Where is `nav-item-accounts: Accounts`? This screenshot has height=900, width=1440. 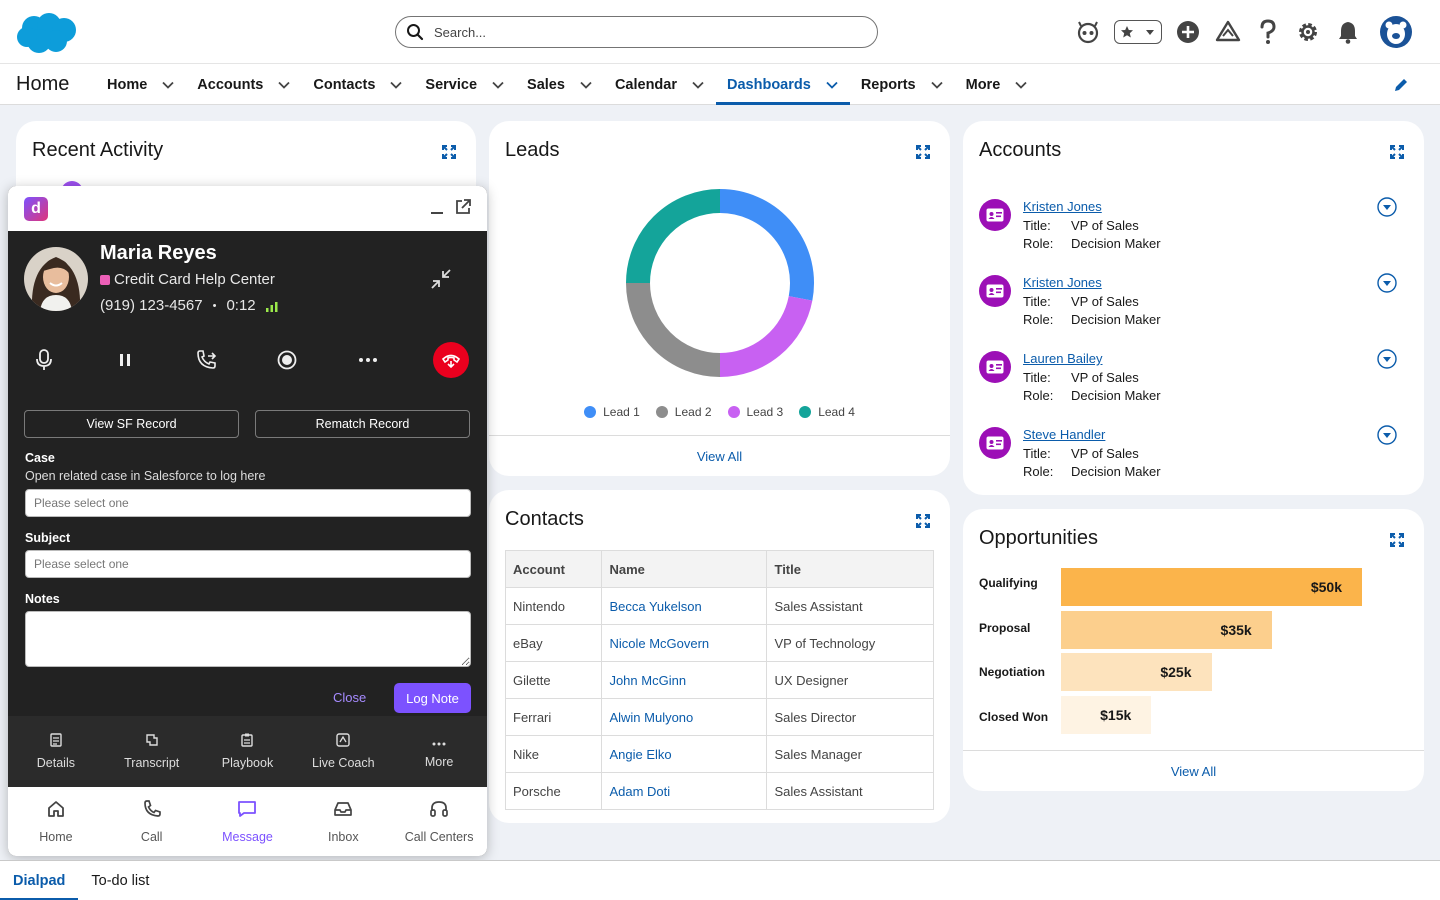 nav-item-accounts: Accounts is located at coordinates (244, 84).